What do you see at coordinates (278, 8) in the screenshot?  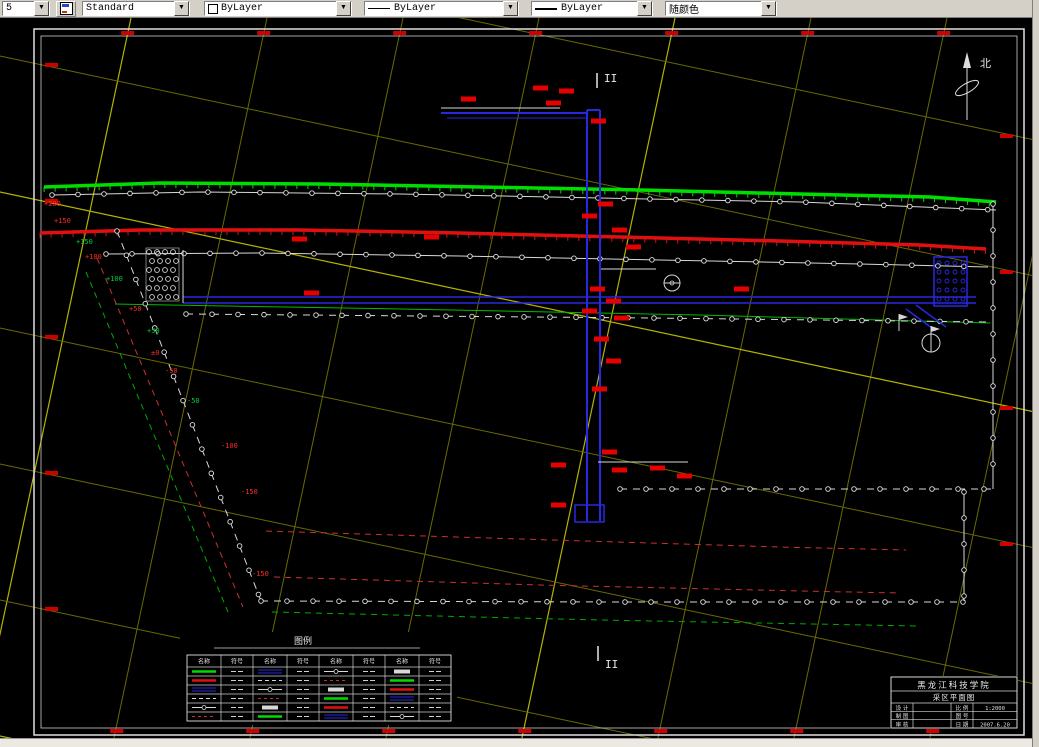 I see `color-combo: ByLayer ▼` at bounding box center [278, 8].